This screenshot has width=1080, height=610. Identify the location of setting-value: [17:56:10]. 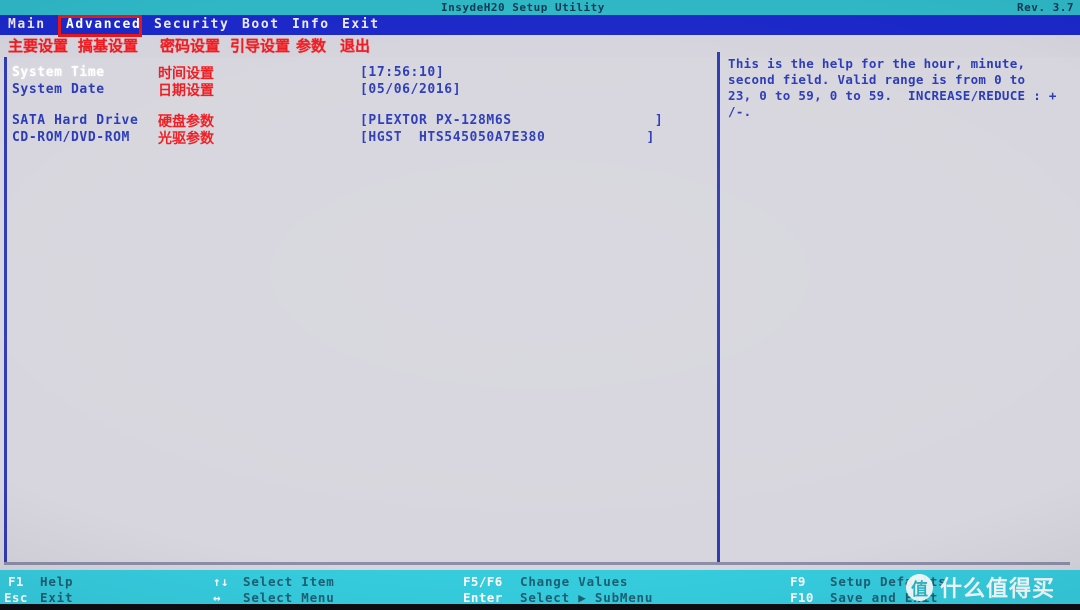
(402, 73).